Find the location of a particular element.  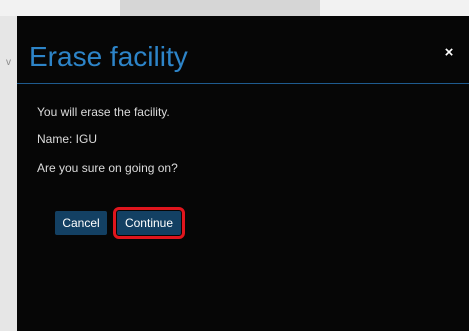

dialog-title: Erase facility is located at coordinates (108, 56).